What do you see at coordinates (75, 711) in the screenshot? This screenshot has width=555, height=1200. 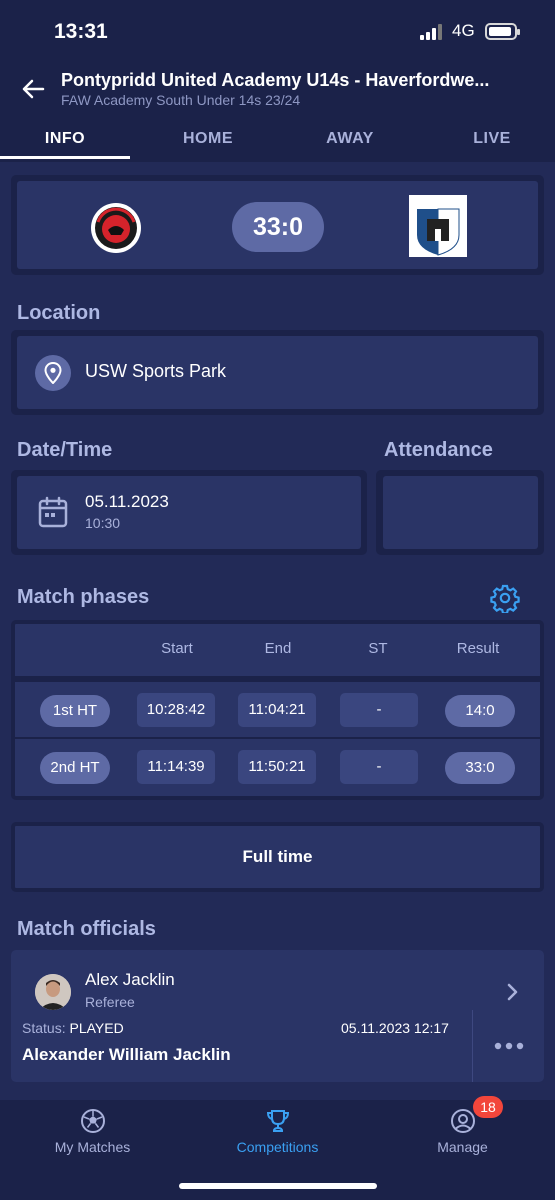 I see `phase-label: 1st HT` at bounding box center [75, 711].